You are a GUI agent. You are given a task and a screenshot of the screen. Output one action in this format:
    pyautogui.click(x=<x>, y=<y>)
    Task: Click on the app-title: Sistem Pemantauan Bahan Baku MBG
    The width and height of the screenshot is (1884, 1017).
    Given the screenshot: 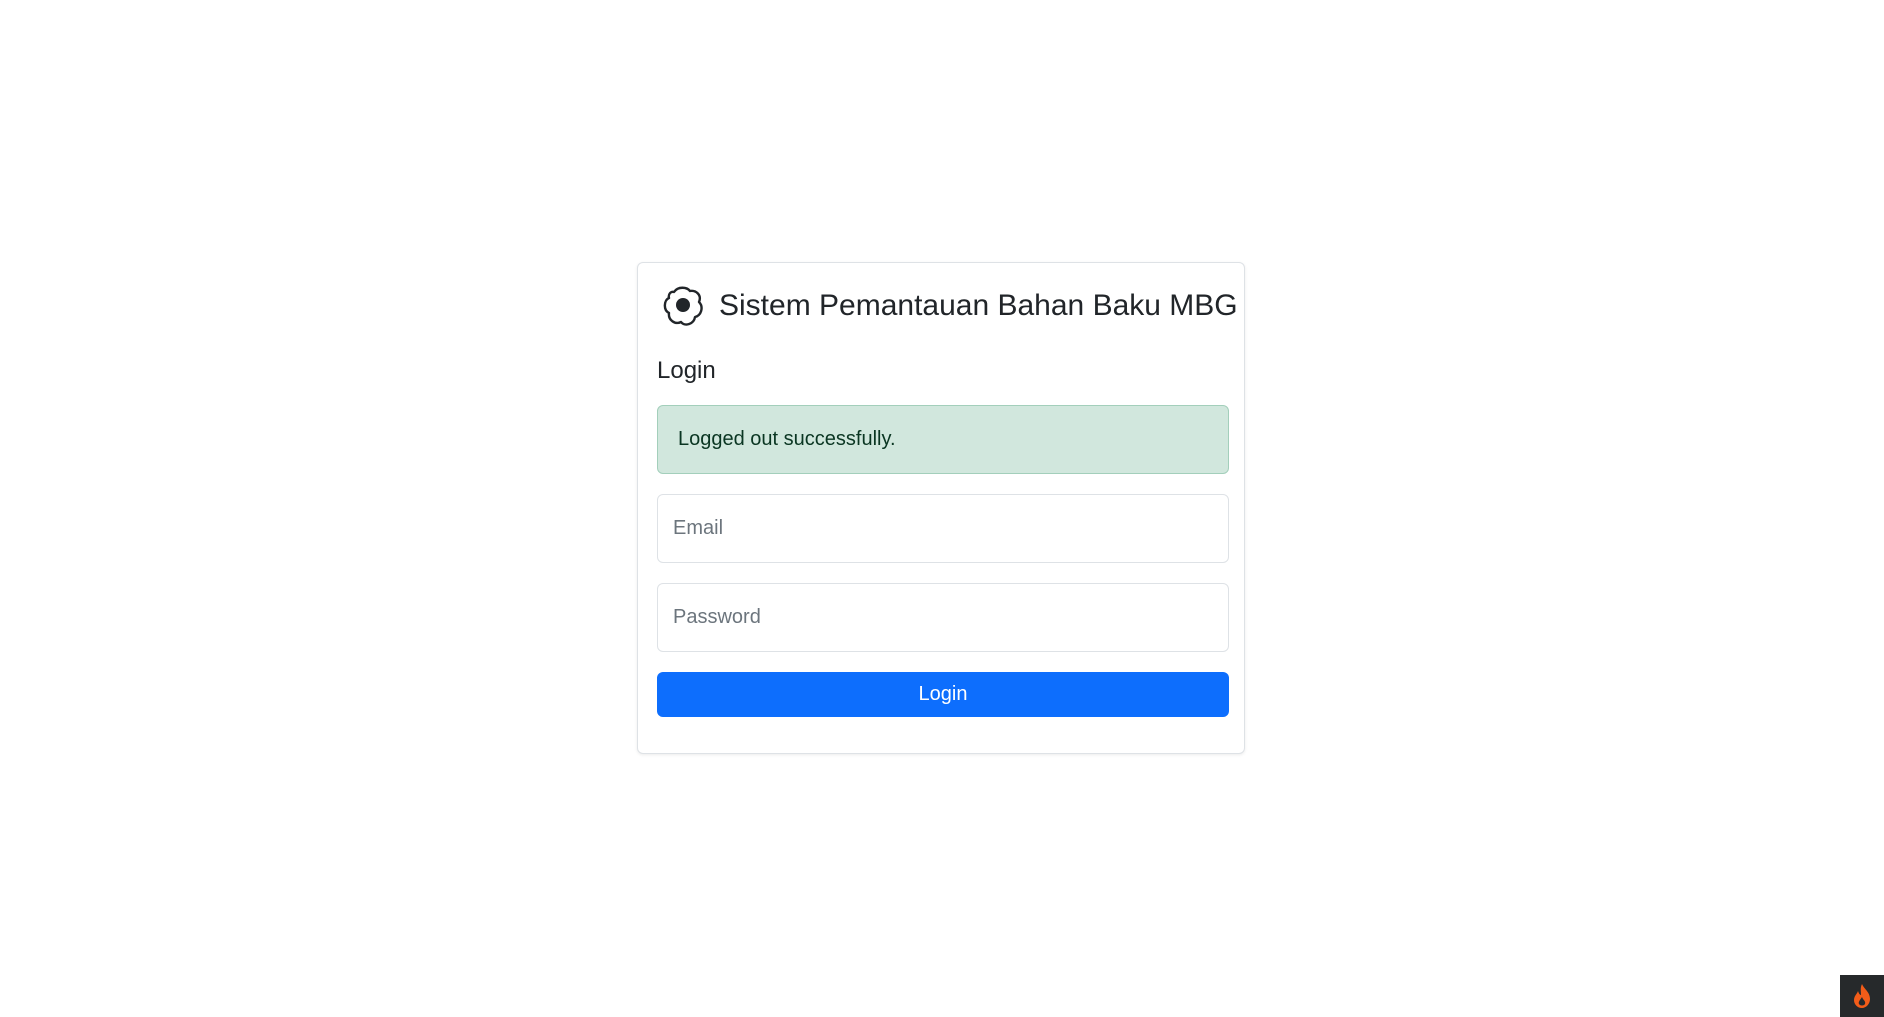 What is the action you would take?
    pyautogui.click(x=978, y=305)
    